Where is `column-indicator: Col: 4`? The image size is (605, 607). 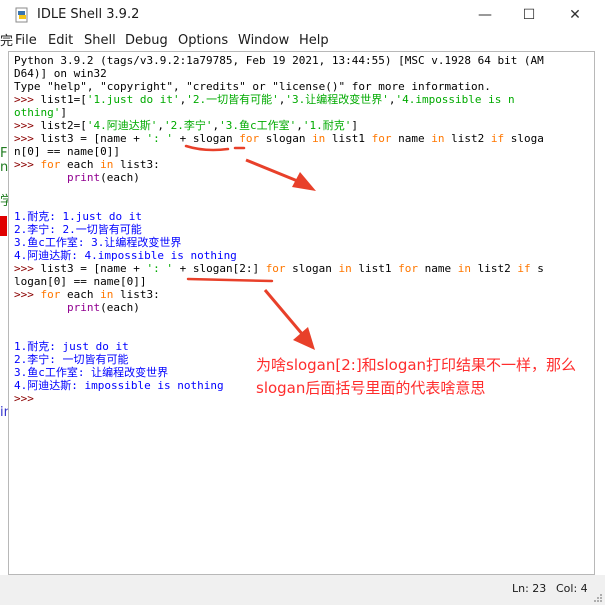
column-indicator: Col: 4 is located at coordinates (572, 588).